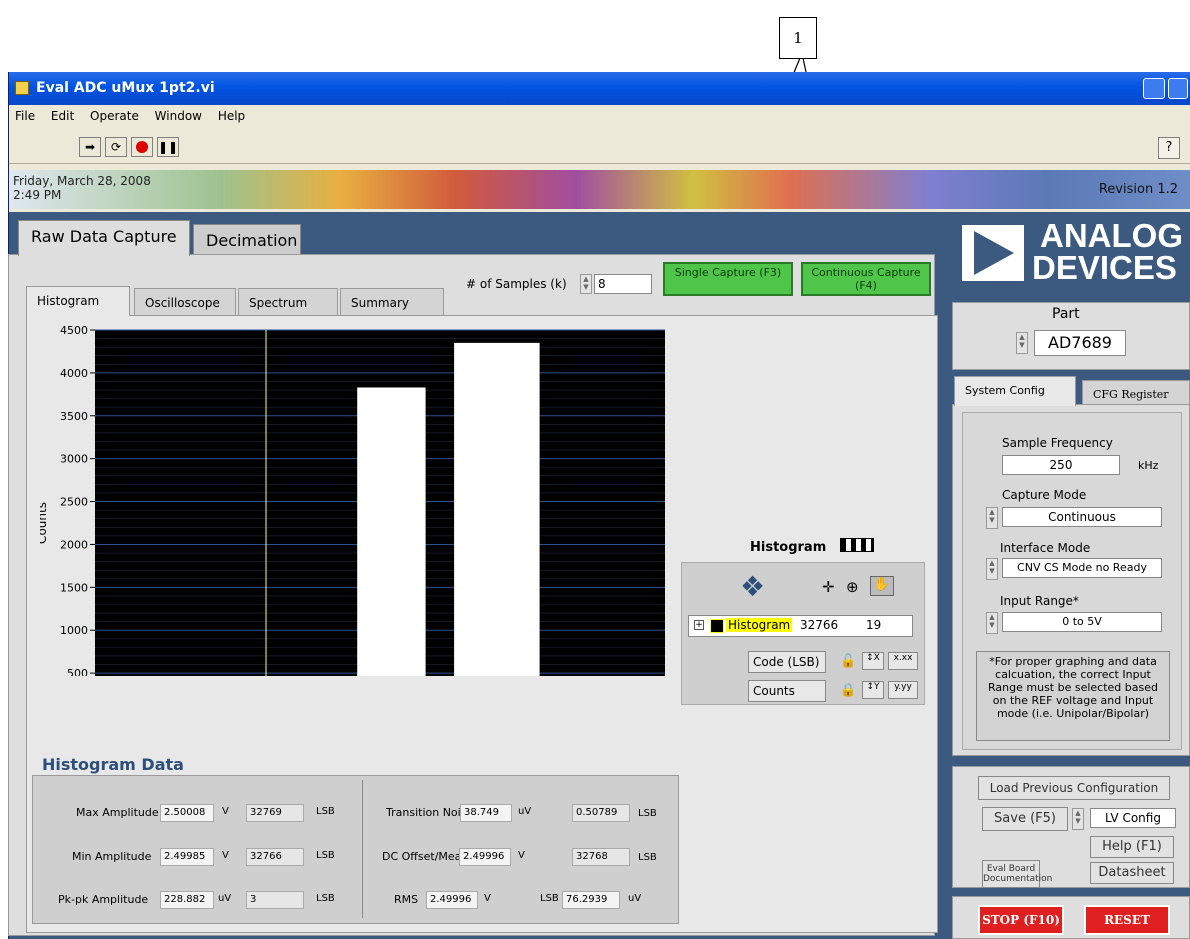  I want to click on input-range-select: 0 to 5V, so click(1082, 622).